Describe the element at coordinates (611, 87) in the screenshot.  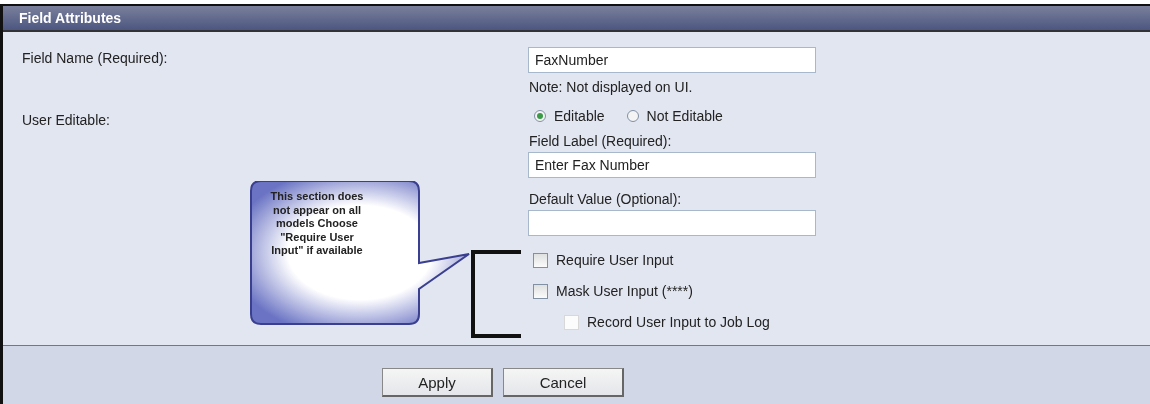
I see `note-text: Note: Not displayed on UI.` at that location.